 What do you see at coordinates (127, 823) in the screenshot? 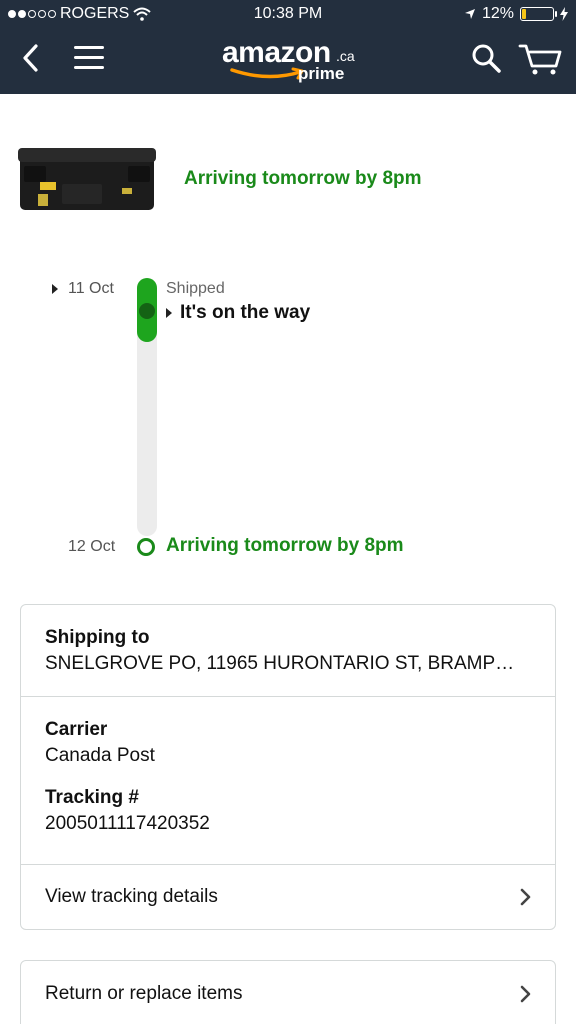
I see `tracking-number: 2005011117420352` at bounding box center [127, 823].